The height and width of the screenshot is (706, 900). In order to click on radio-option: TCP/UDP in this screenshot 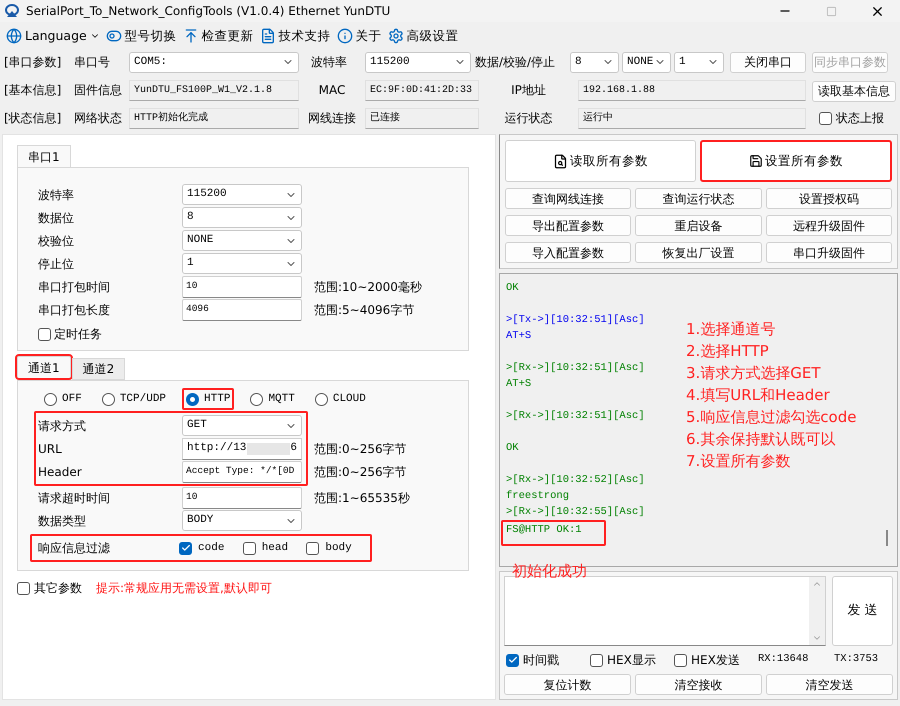, I will do `click(134, 399)`.